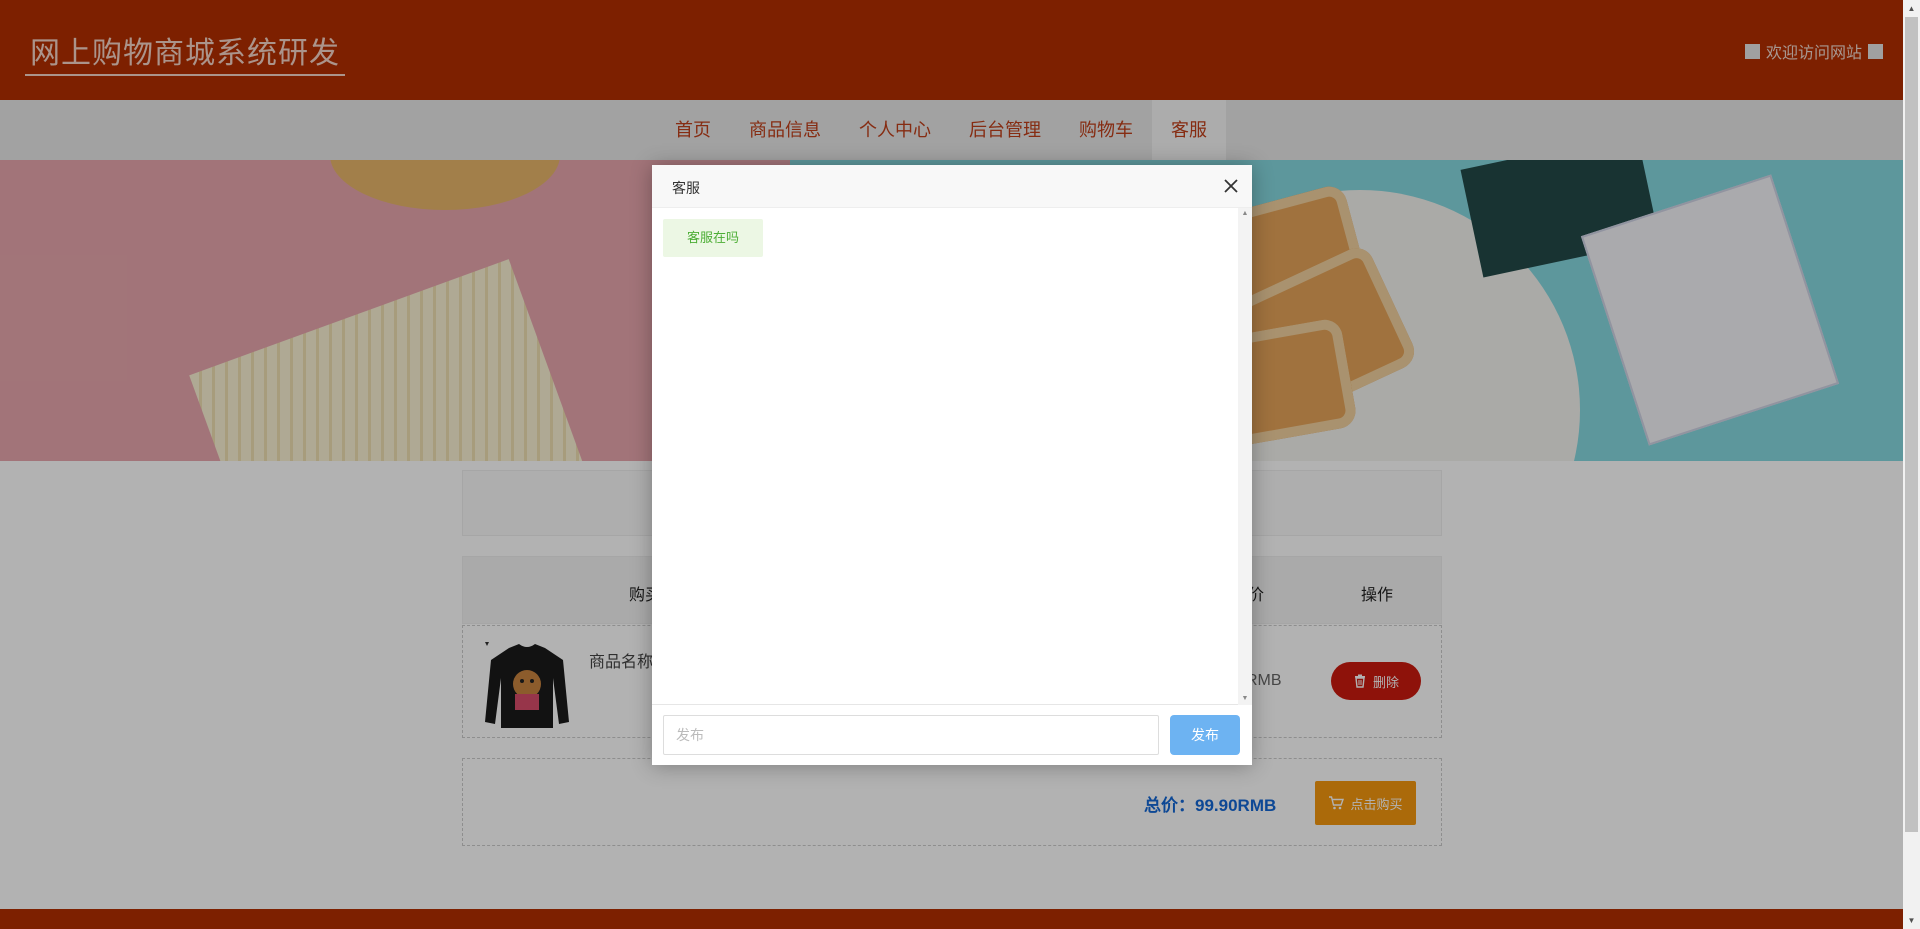 The image size is (1920, 929). I want to click on dialog-header: 客服, so click(952, 186).